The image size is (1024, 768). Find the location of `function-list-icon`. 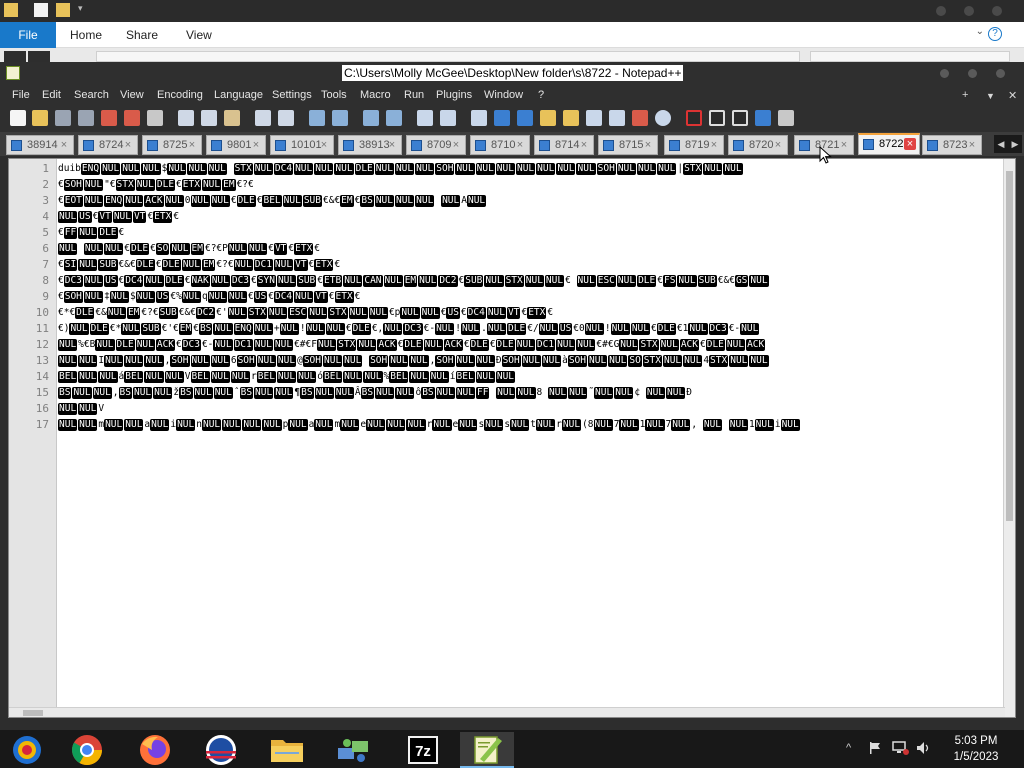

function-list-icon is located at coordinates (594, 118).